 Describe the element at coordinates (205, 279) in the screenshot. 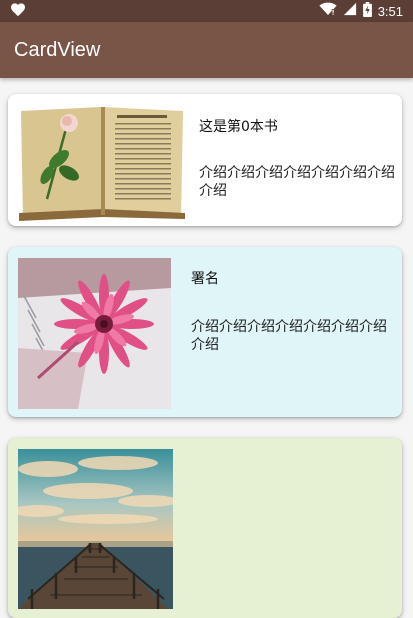

I see `card-title: 署名` at that location.